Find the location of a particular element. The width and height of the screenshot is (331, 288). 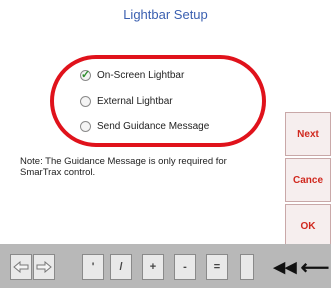

double-left-arrow-icon: ◀◀ is located at coordinates (285, 267).